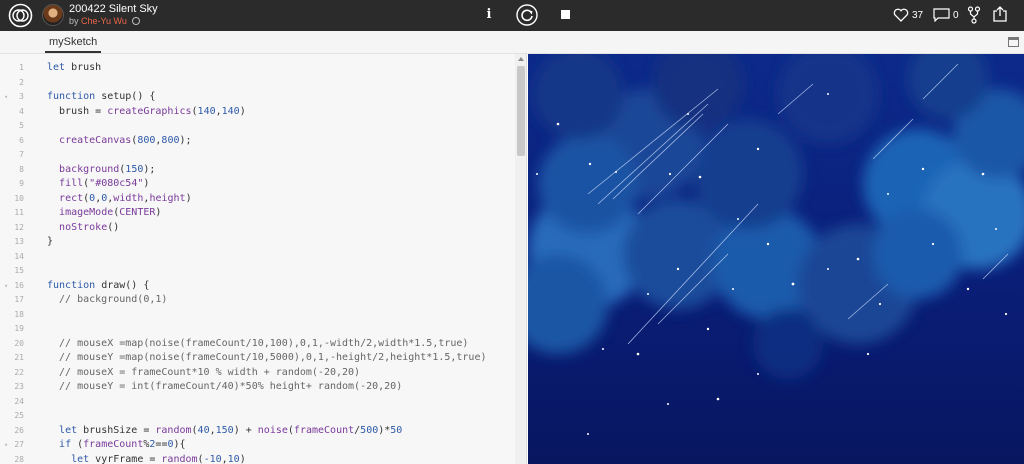 The image size is (1024, 464). Describe the element at coordinates (257, 228) in the screenshot. I see `code-line: 12 noStroke()` at that location.